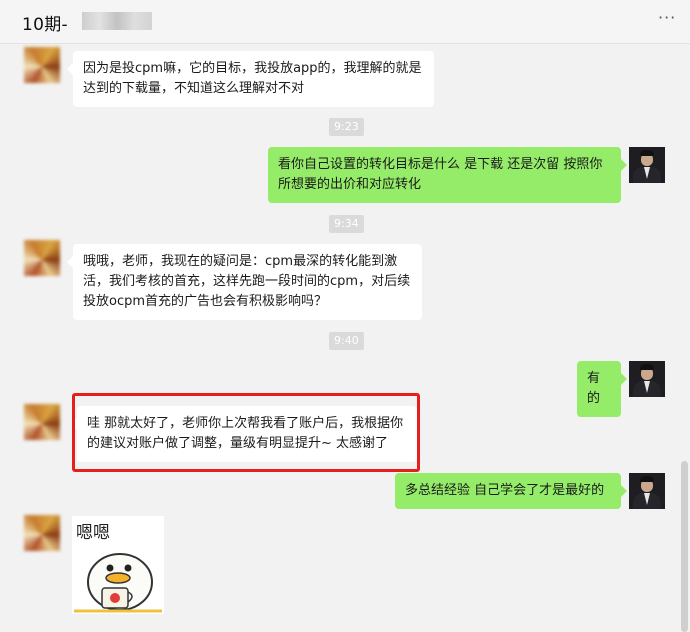 This screenshot has width=690, height=632. What do you see at coordinates (117, 21) in the screenshot?
I see `blurred-title-name` at bounding box center [117, 21].